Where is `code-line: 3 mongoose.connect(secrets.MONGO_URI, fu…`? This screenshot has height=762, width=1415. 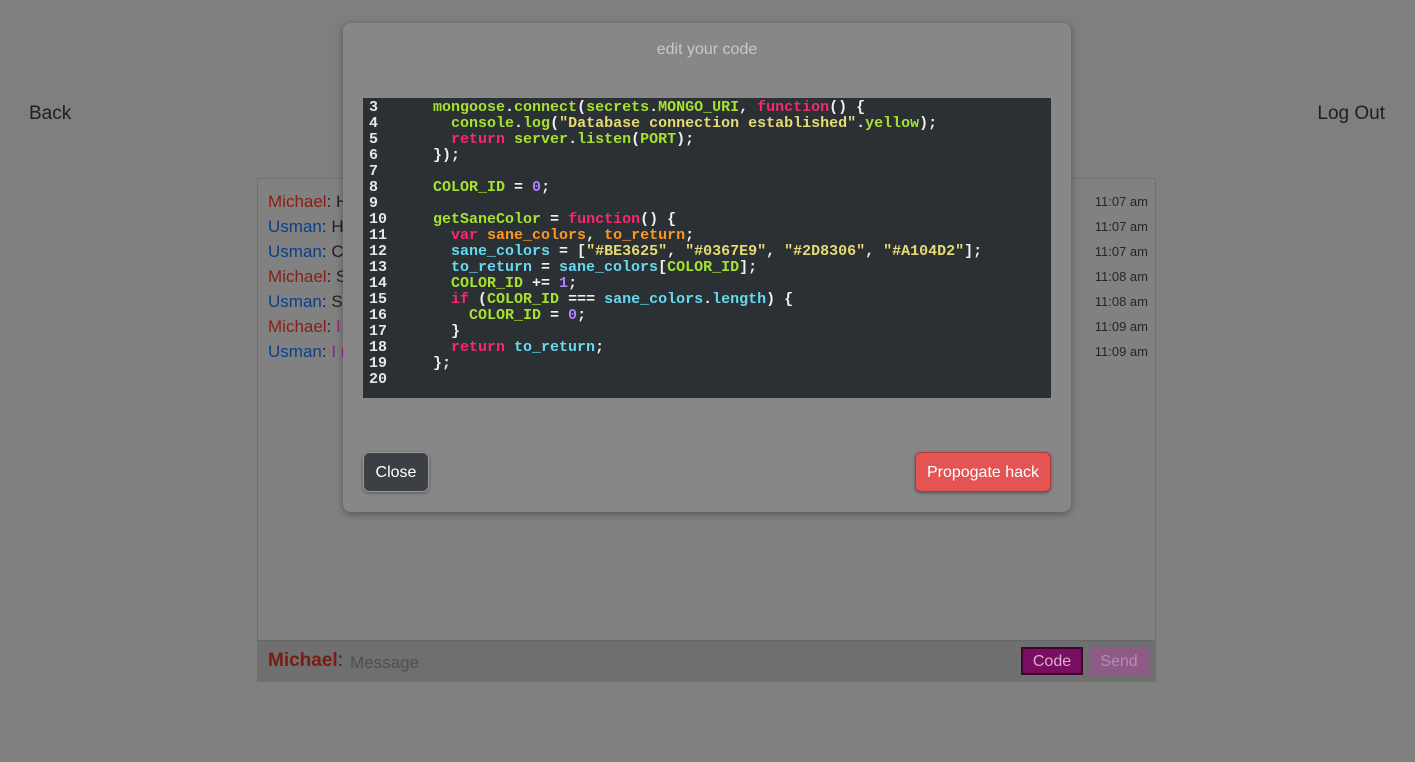
code-line: 3 mongoose.connect(secrets.MONGO_URI, fu… is located at coordinates (707, 108).